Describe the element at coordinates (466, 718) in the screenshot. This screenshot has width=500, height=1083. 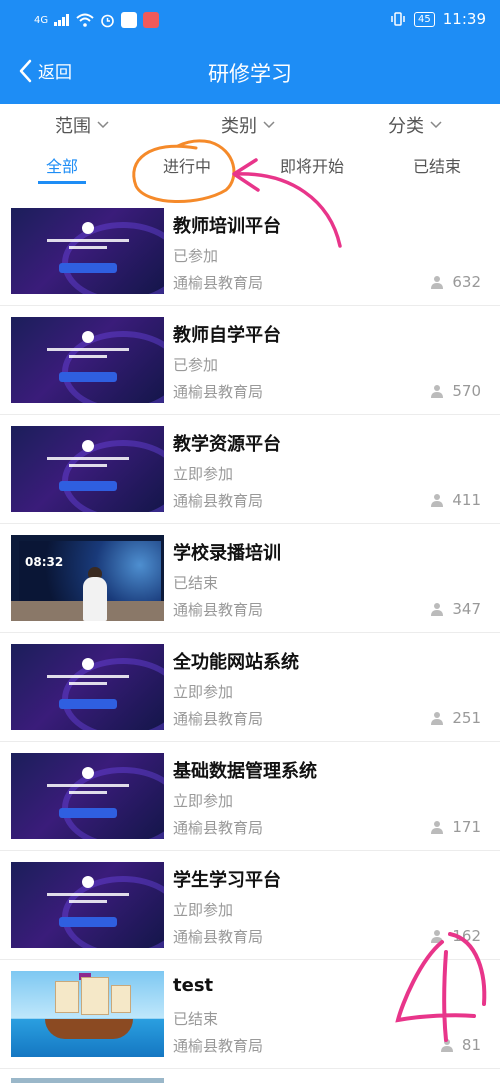
I see `count-value: 251` at that location.